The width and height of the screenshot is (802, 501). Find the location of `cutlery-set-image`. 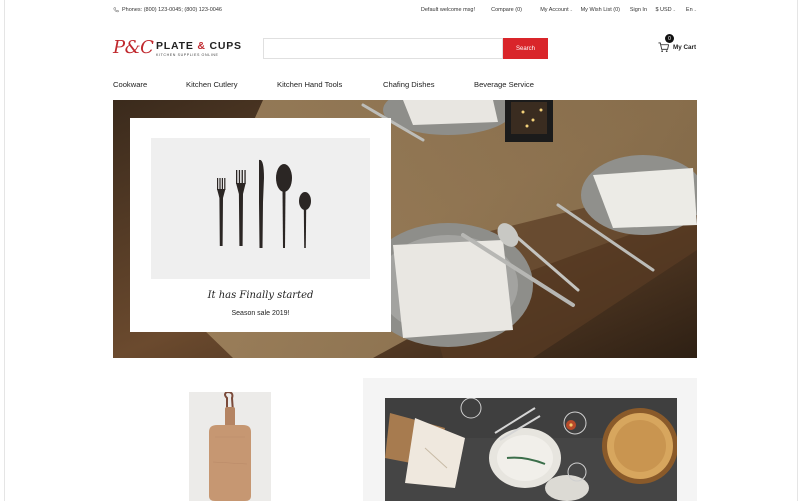

cutlery-set-image is located at coordinates (264, 203).